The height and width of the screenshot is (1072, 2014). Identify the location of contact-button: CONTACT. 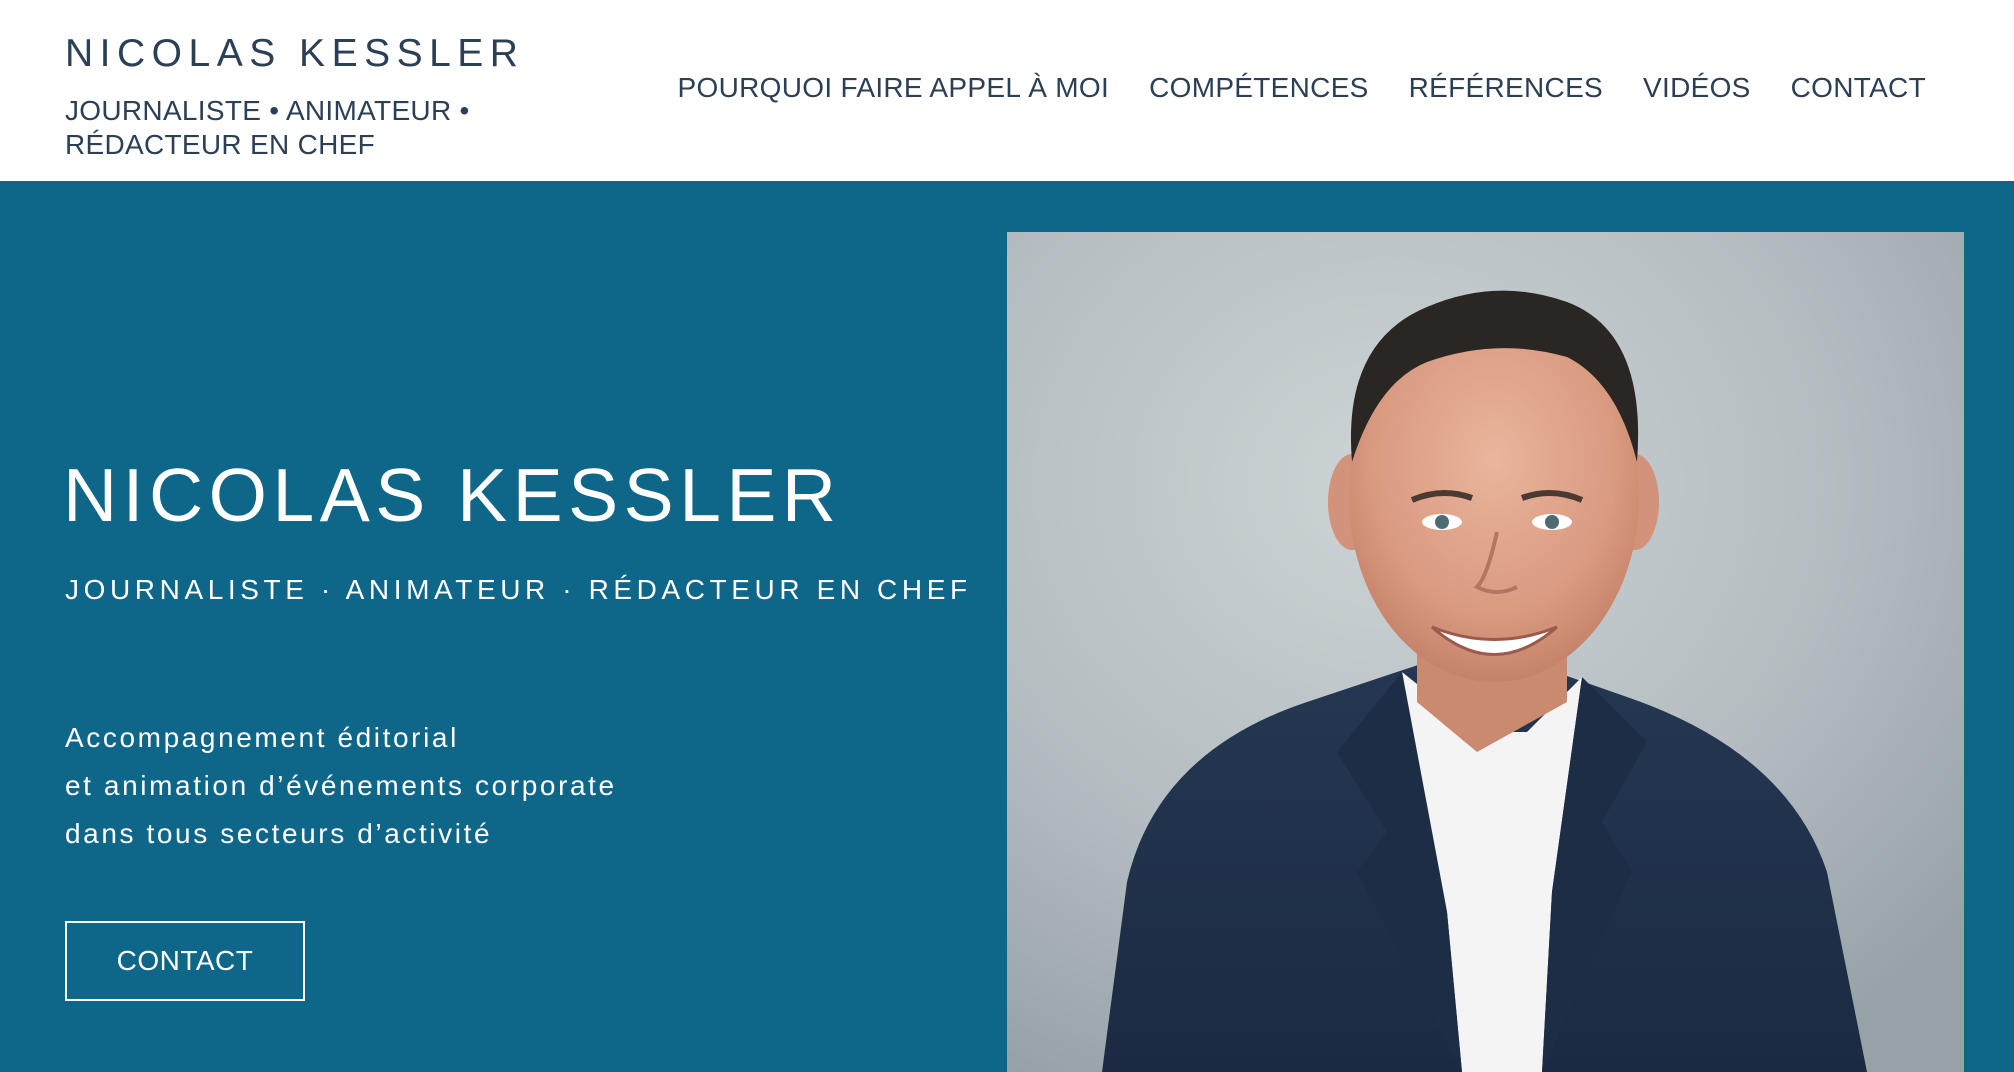
(185, 961).